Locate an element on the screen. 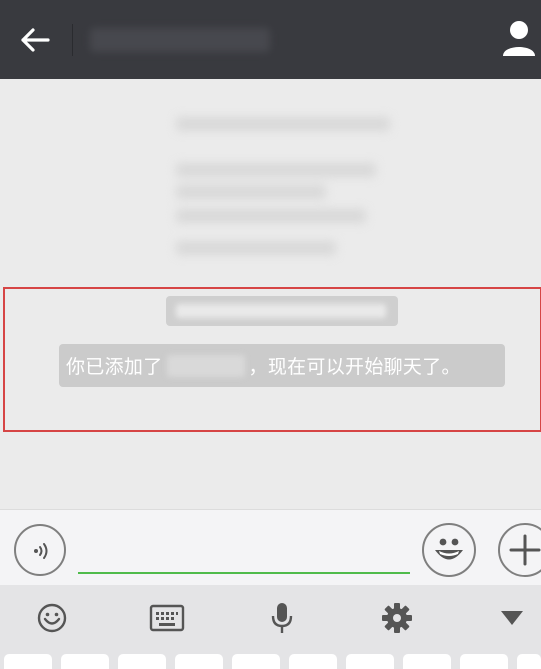  triangle-down-icon is located at coordinates (512, 618).